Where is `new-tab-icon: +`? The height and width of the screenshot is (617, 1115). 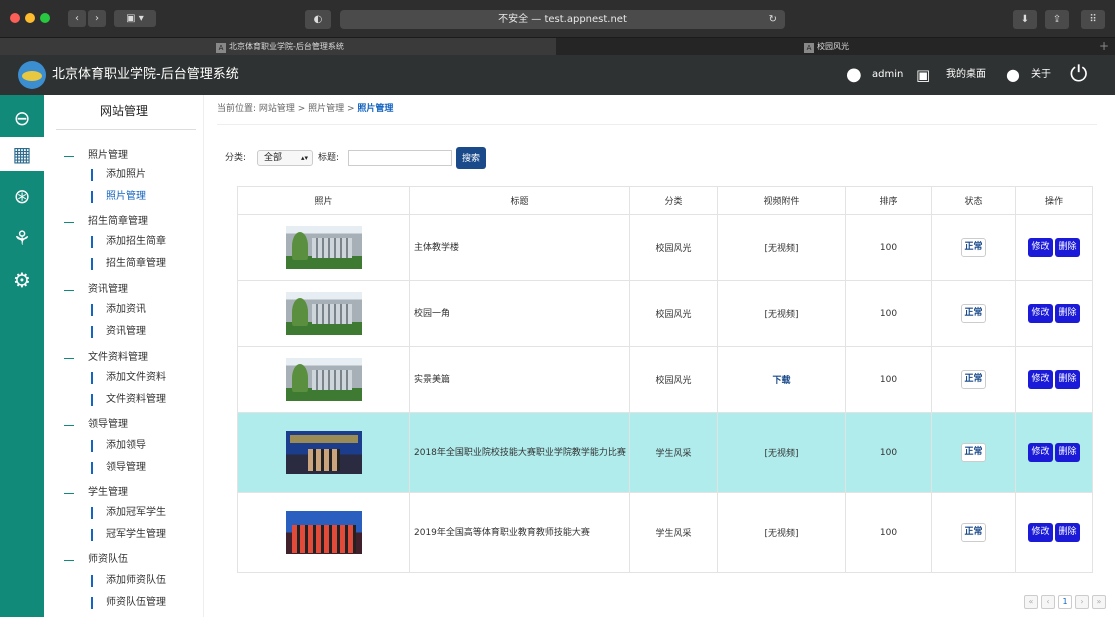
new-tab-icon: + is located at coordinates (1104, 46).